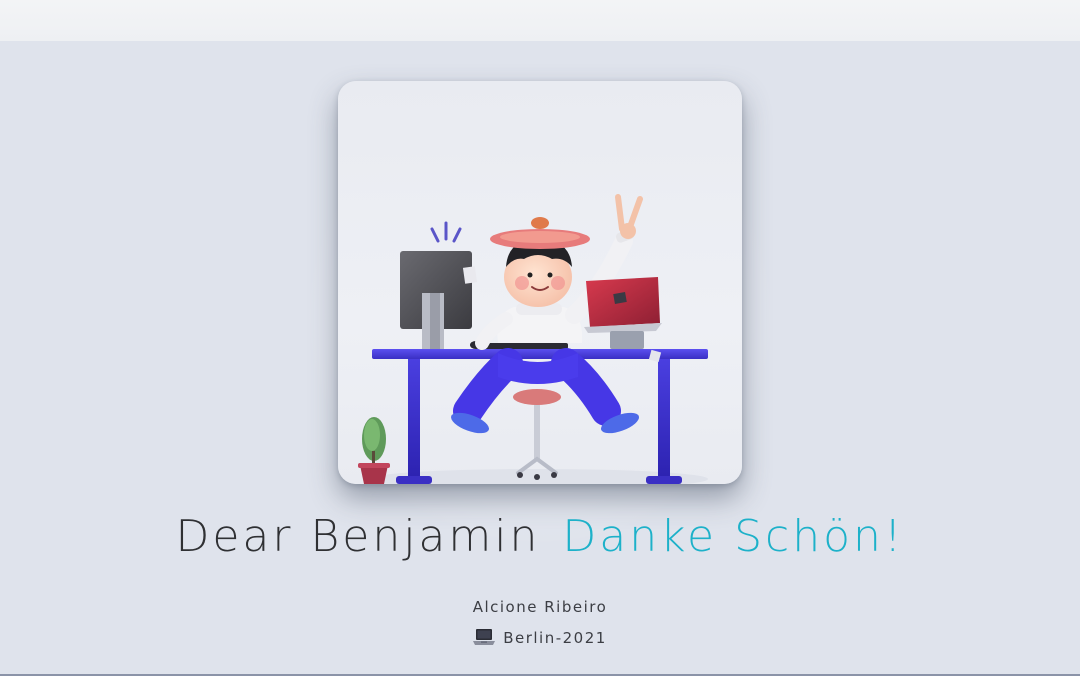 The height and width of the screenshot is (676, 1080). What do you see at coordinates (555, 638) in the screenshot?
I see `location-text: Berlin-2021` at bounding box center [555, 638].